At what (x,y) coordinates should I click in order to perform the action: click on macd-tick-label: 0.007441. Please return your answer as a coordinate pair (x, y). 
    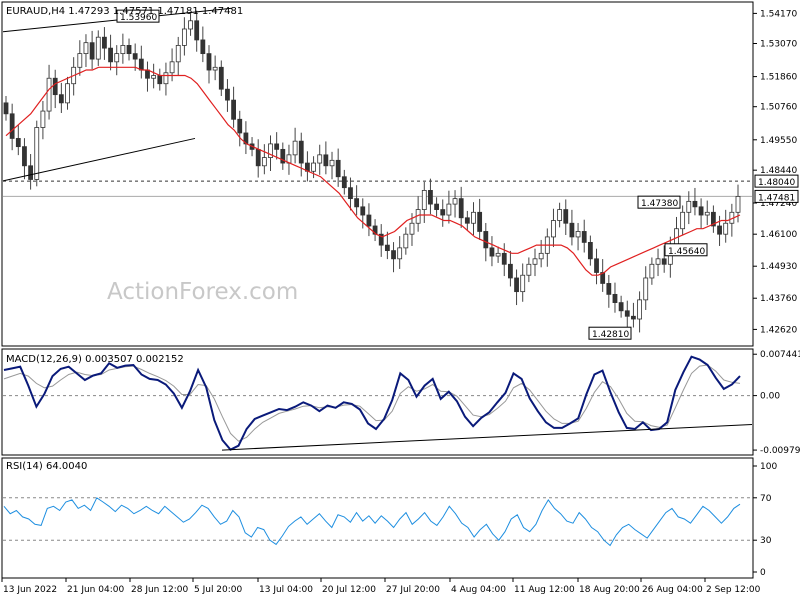
    Looking at the image, I should click on (780, 355).